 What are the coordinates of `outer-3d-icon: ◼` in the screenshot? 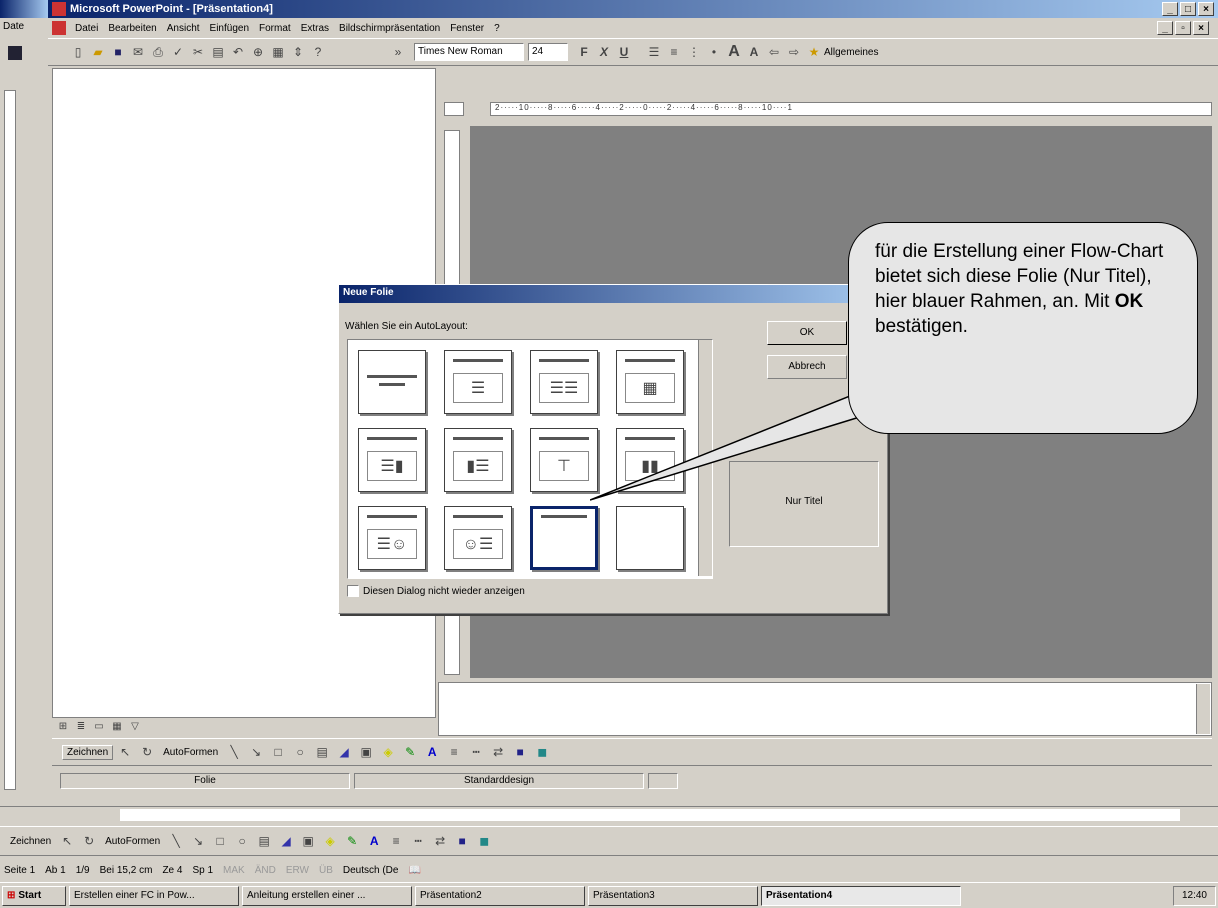 It's located at (484, 841).